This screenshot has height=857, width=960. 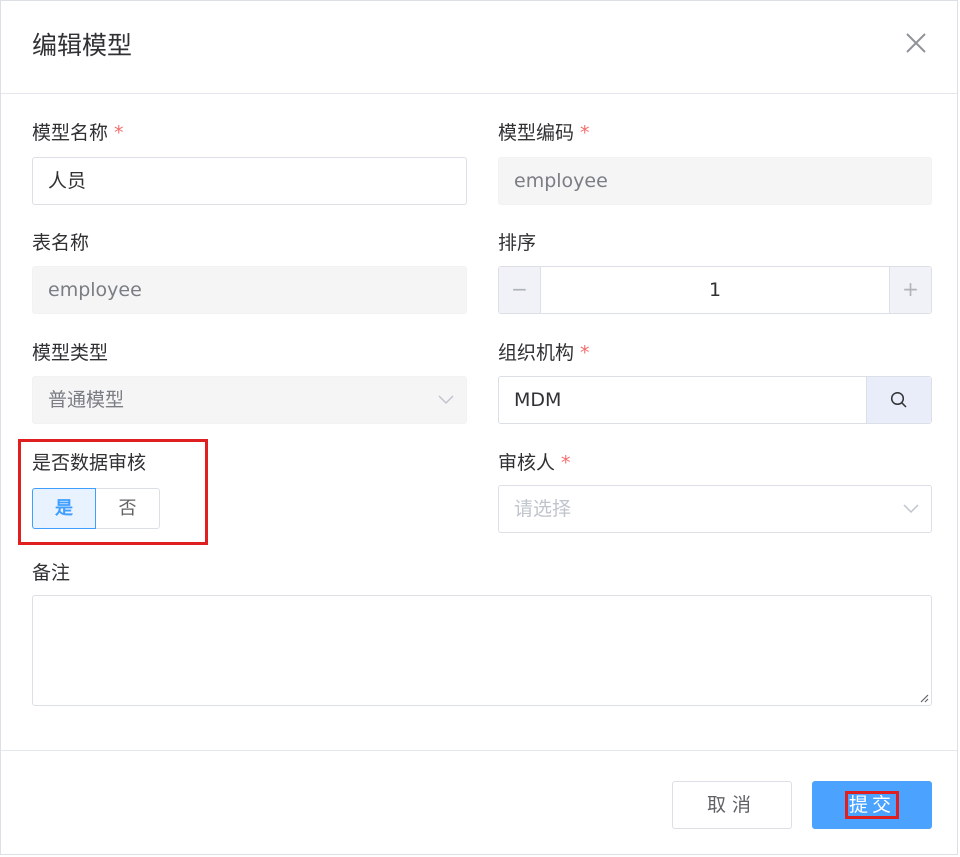 I want to click on organization-search-button, so click(x=898, y=400).